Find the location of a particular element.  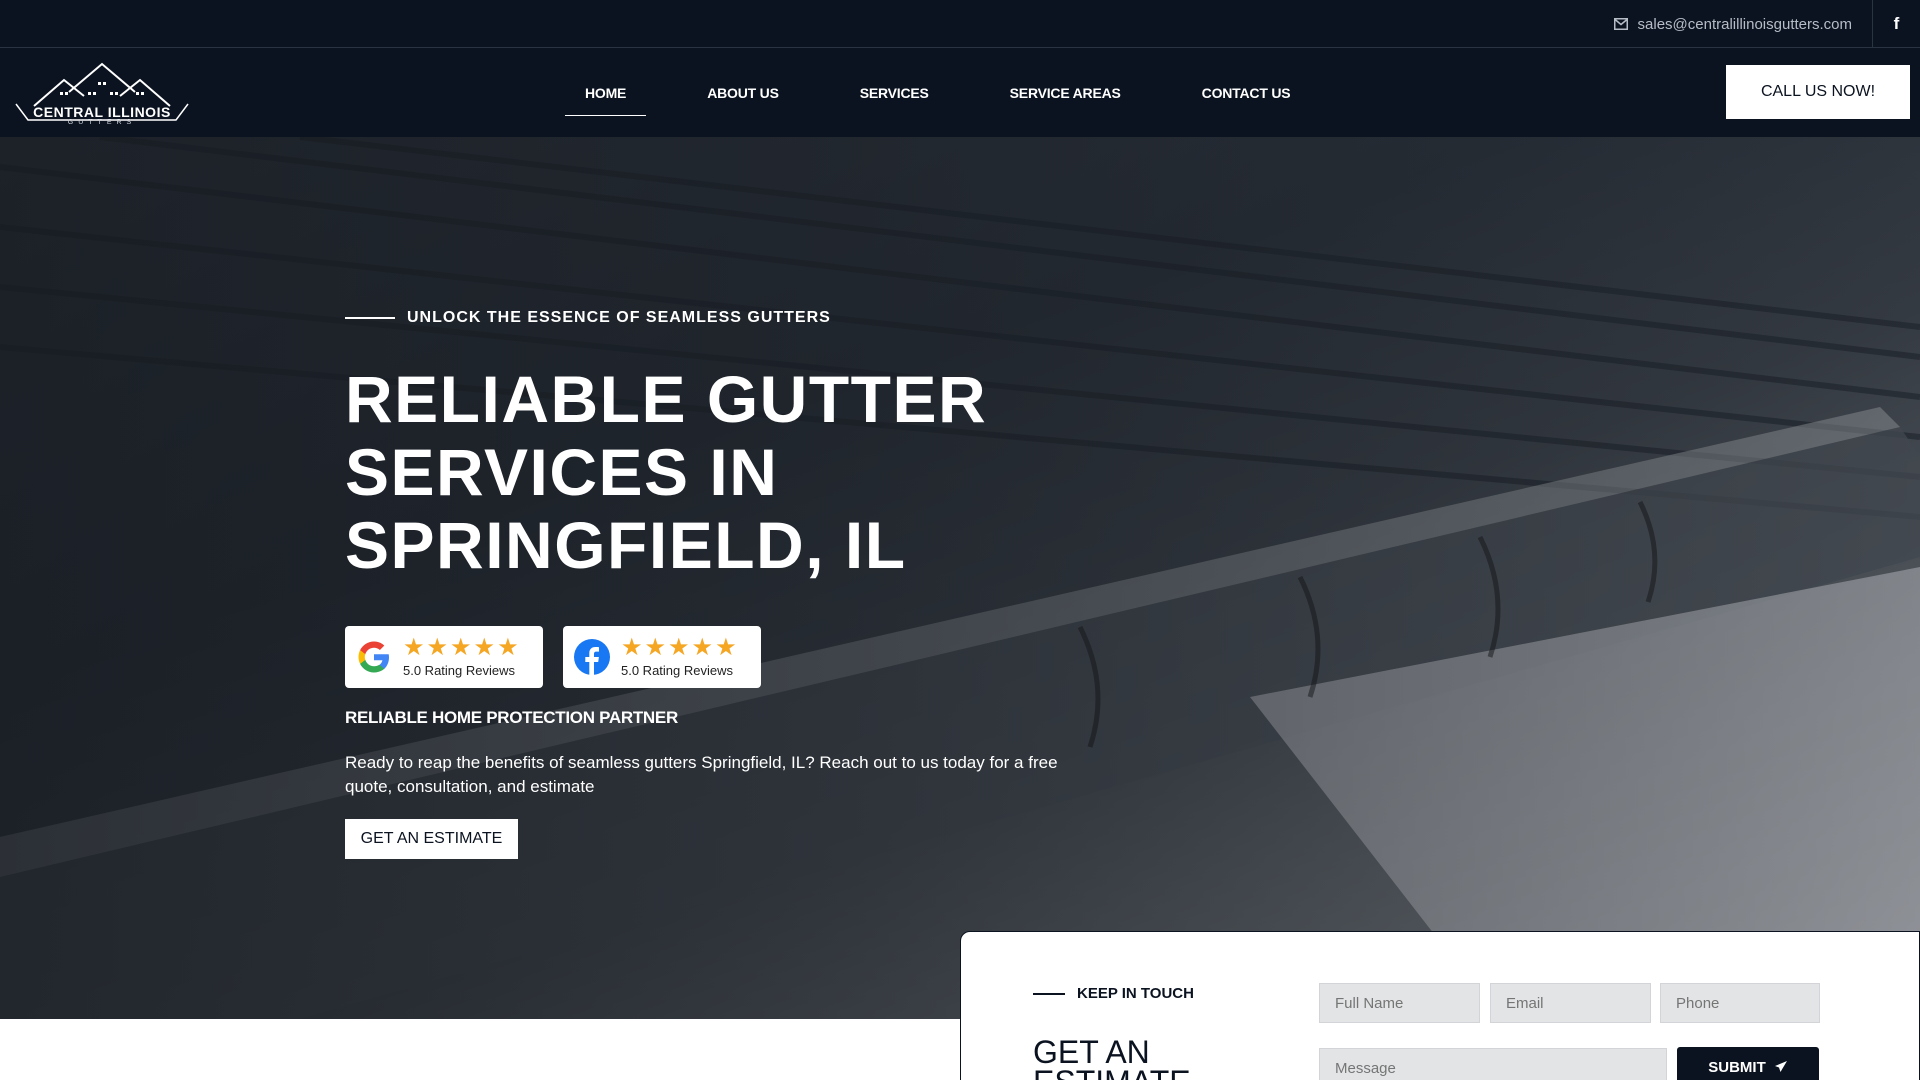

hero-eyebrow: UNLOCK THE ESSENCE OF SEAMLESS GUTTERS is located at coordinates (588, 318).